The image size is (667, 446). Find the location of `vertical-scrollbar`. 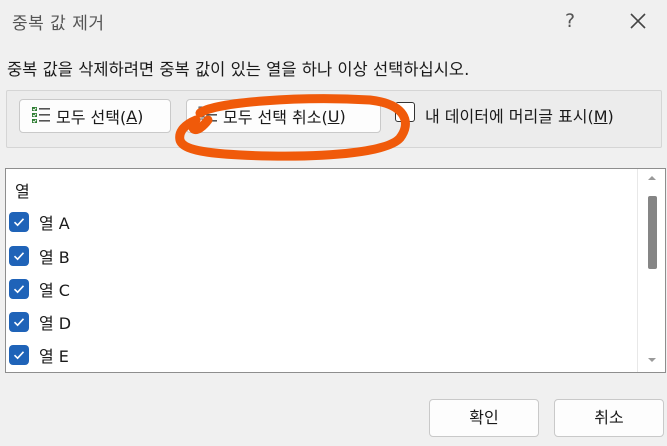

vertical-scrollbar is located at coordinates (651, 270).